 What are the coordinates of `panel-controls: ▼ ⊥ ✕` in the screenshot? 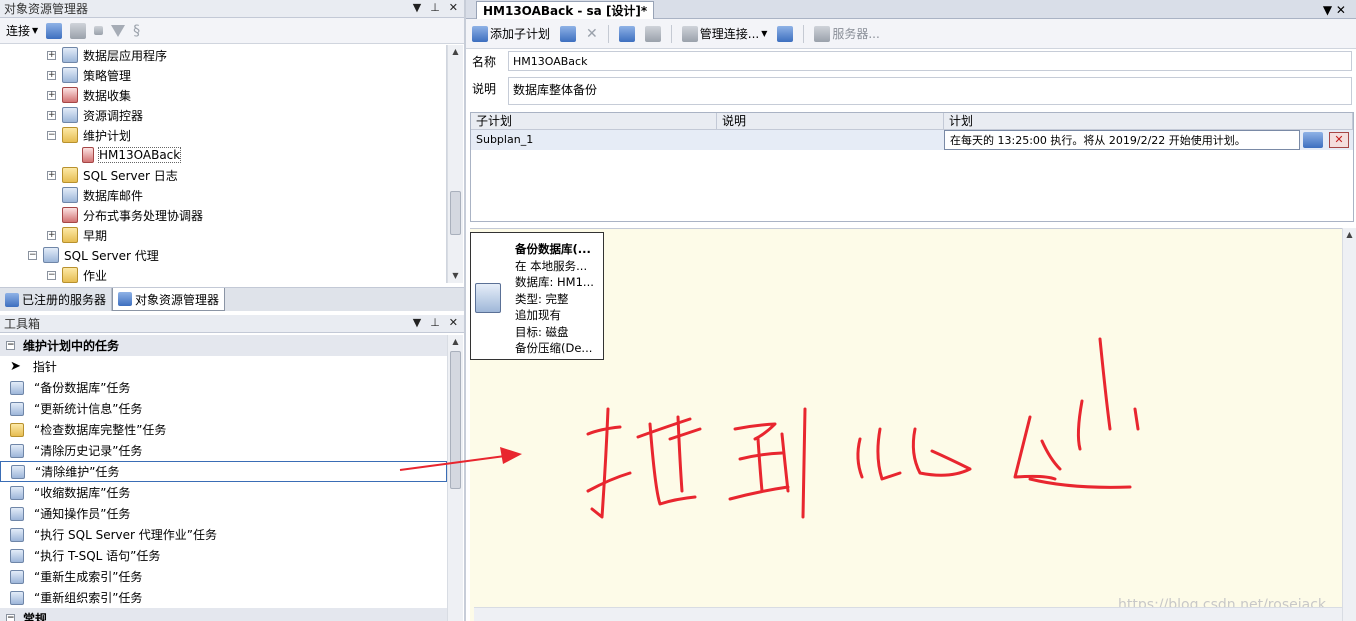 It's located at (435, 322).